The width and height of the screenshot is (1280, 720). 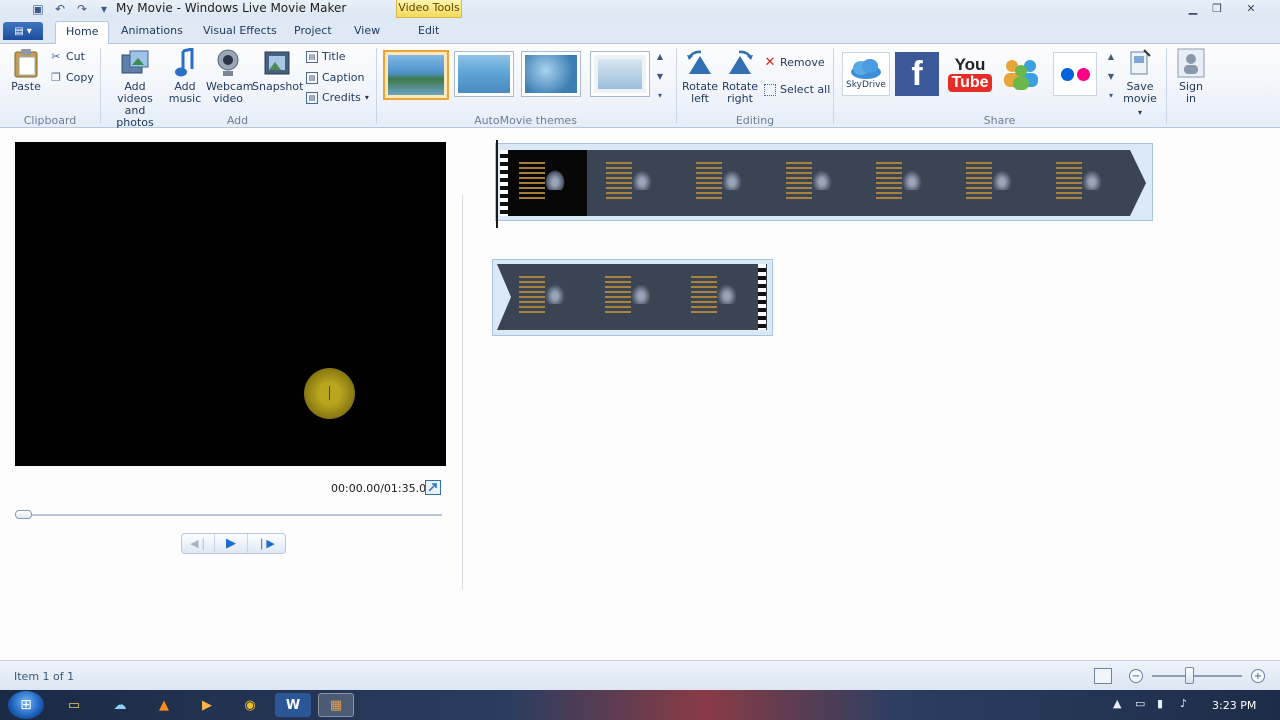 I want to click on flickr-button, so click(x=1075, y=74).